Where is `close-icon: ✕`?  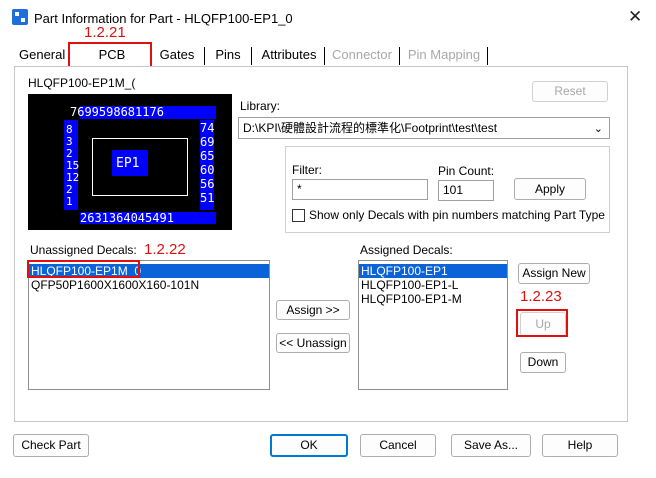
close-icon: ✕ is located at coordinates (635, 17).